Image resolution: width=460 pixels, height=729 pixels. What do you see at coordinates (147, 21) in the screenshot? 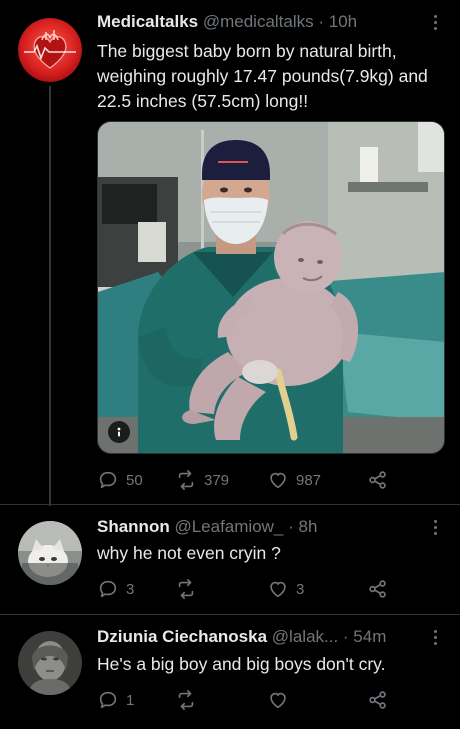
I see `display-name: Medicaltalks` at bounding box center [147, 21].